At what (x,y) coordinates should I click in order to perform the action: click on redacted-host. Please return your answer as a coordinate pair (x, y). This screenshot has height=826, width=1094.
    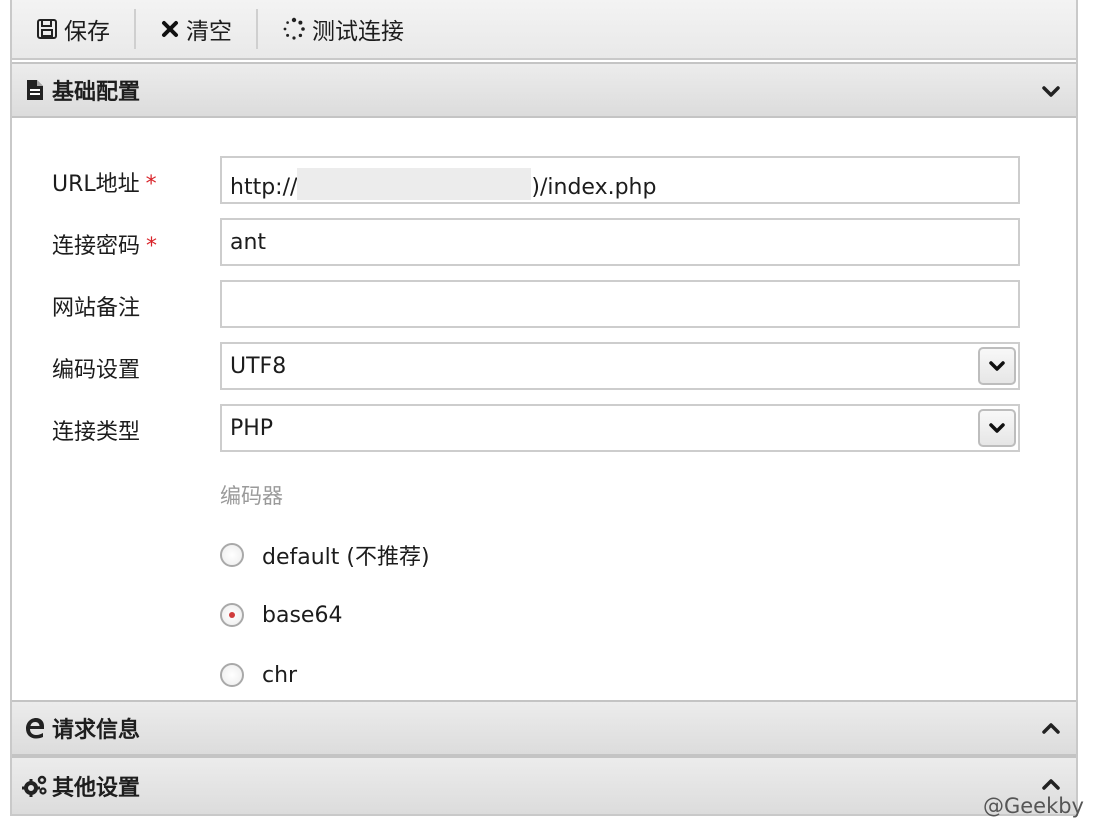
    Looking at the image, I should click on (414, 184).